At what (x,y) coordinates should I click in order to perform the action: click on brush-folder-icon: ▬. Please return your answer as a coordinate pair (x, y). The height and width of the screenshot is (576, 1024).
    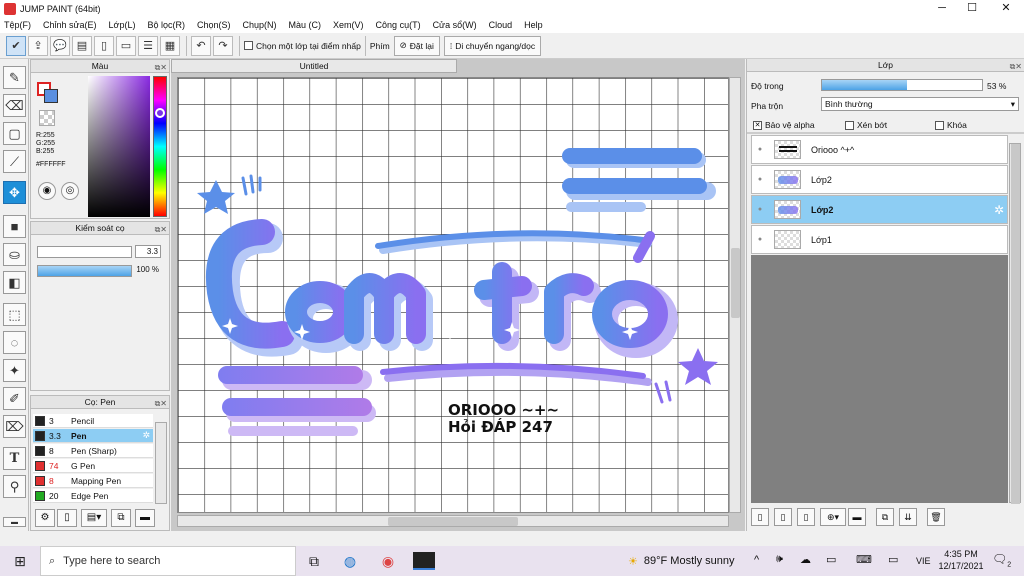
    Looking at the image, I should click on (145, 518).